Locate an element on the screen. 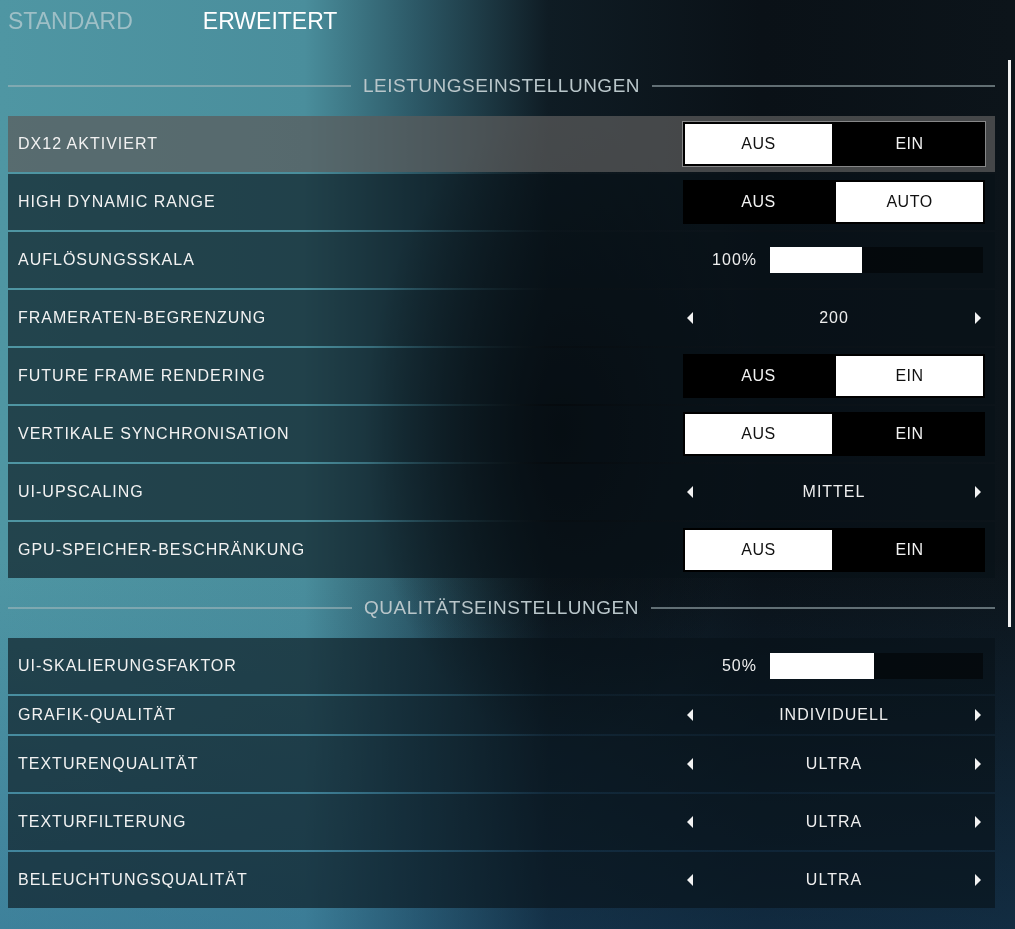 This screenshot has width=1015, height=929. setting-label: GPU-SPEICHER-BESCHRÄNKUNG is located at coordinates (162, 550).